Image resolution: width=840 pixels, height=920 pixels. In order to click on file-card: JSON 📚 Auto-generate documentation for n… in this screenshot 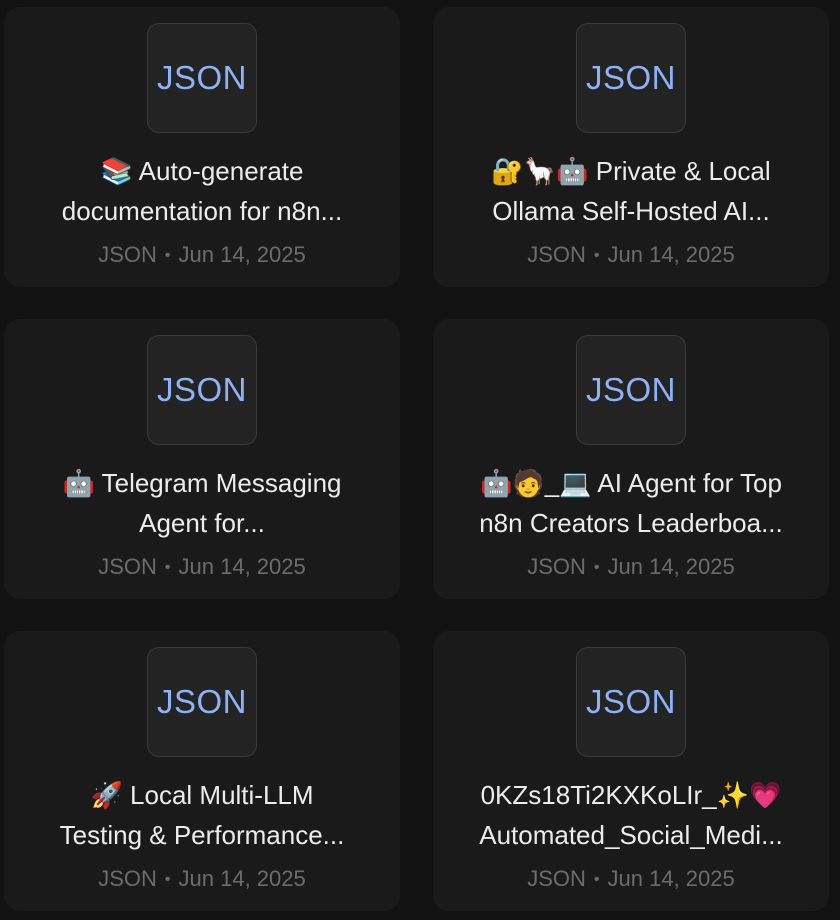, I will do `click(202, 147)`.